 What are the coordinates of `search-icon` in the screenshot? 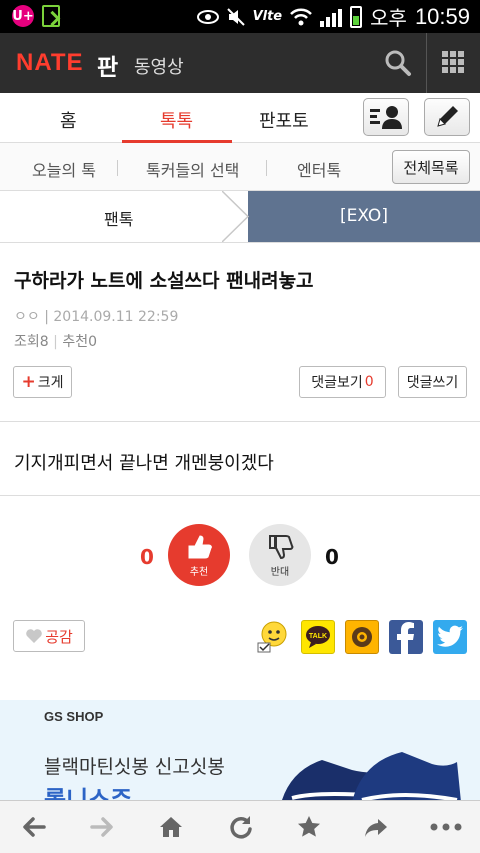 It's located at (398, 63).